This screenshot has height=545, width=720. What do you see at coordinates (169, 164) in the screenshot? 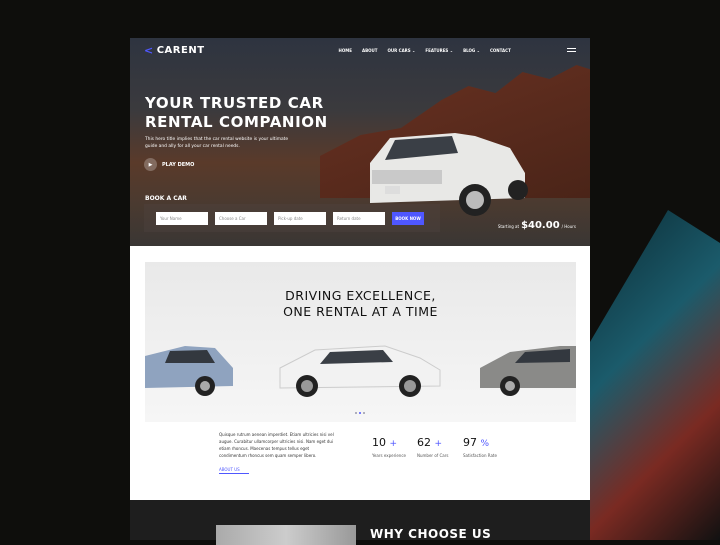
I see `play-demo-button: ▶ PLAY DEMO` at bounding box center [169, 164].